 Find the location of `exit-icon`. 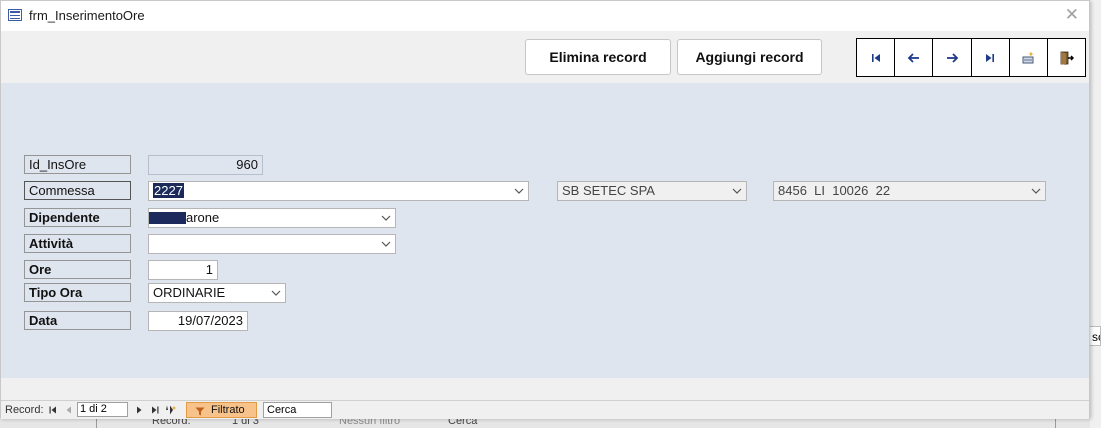

exit-icon is located at coordinates (1068, 58).